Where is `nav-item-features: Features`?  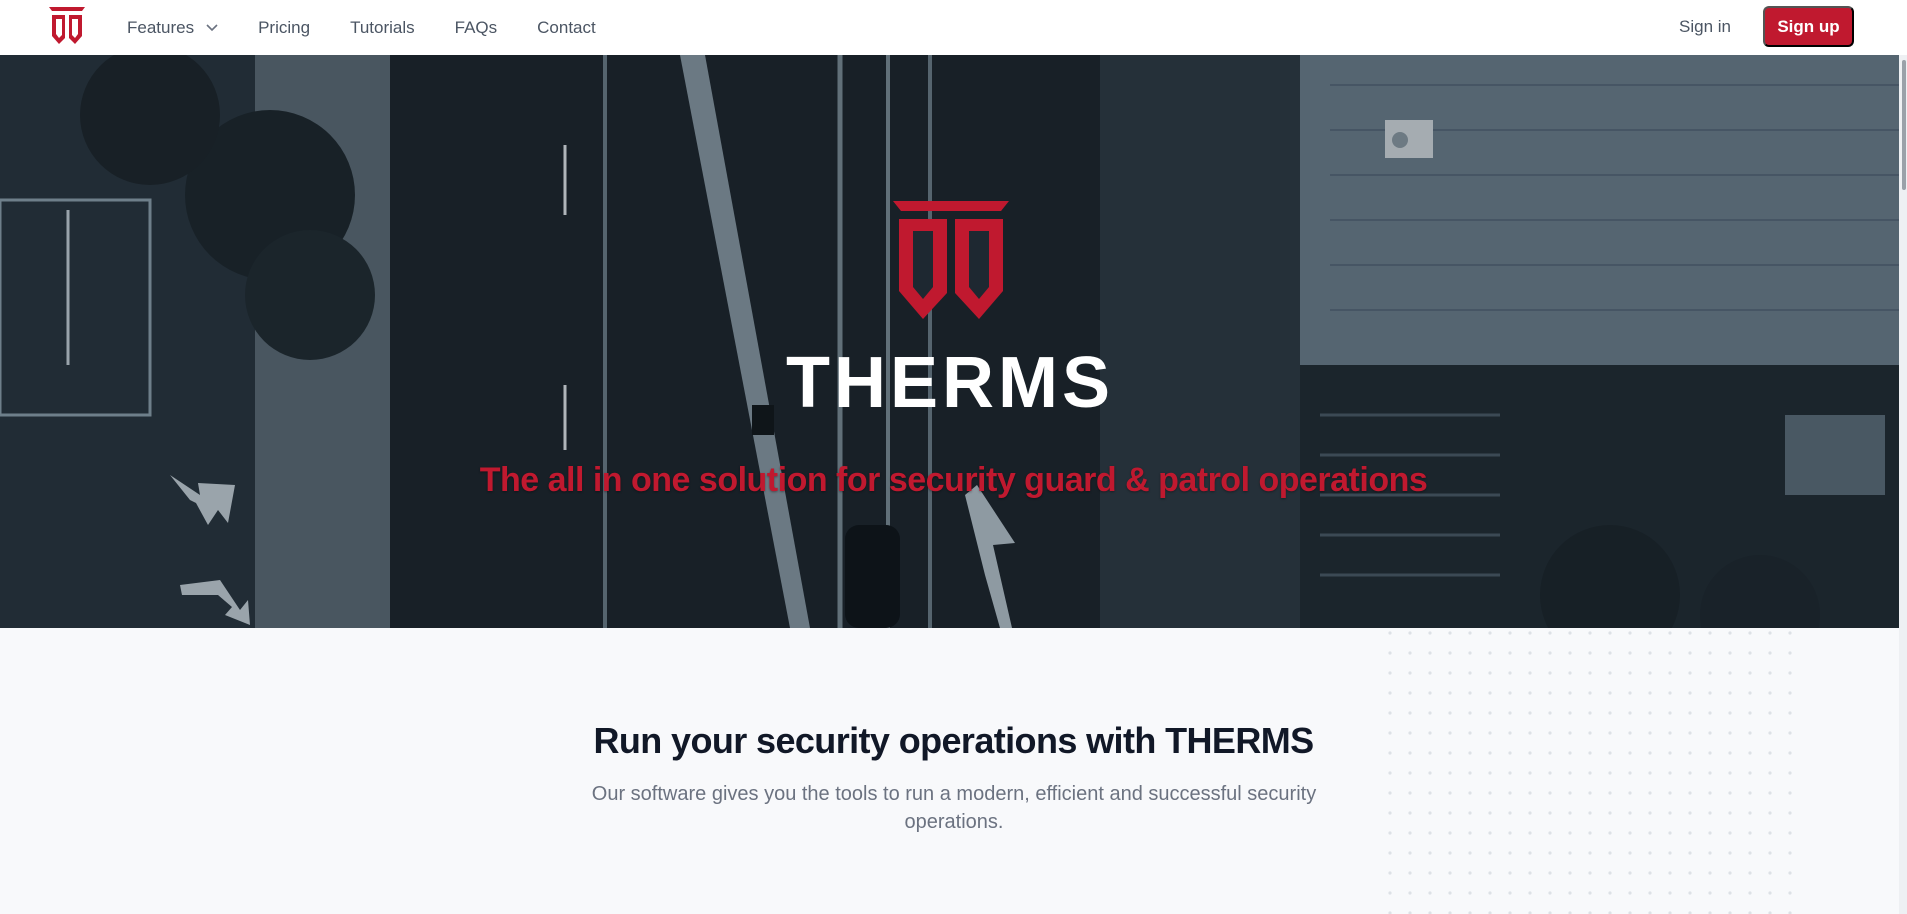 nav-item-features: Features is located at coordinates (172, 28).